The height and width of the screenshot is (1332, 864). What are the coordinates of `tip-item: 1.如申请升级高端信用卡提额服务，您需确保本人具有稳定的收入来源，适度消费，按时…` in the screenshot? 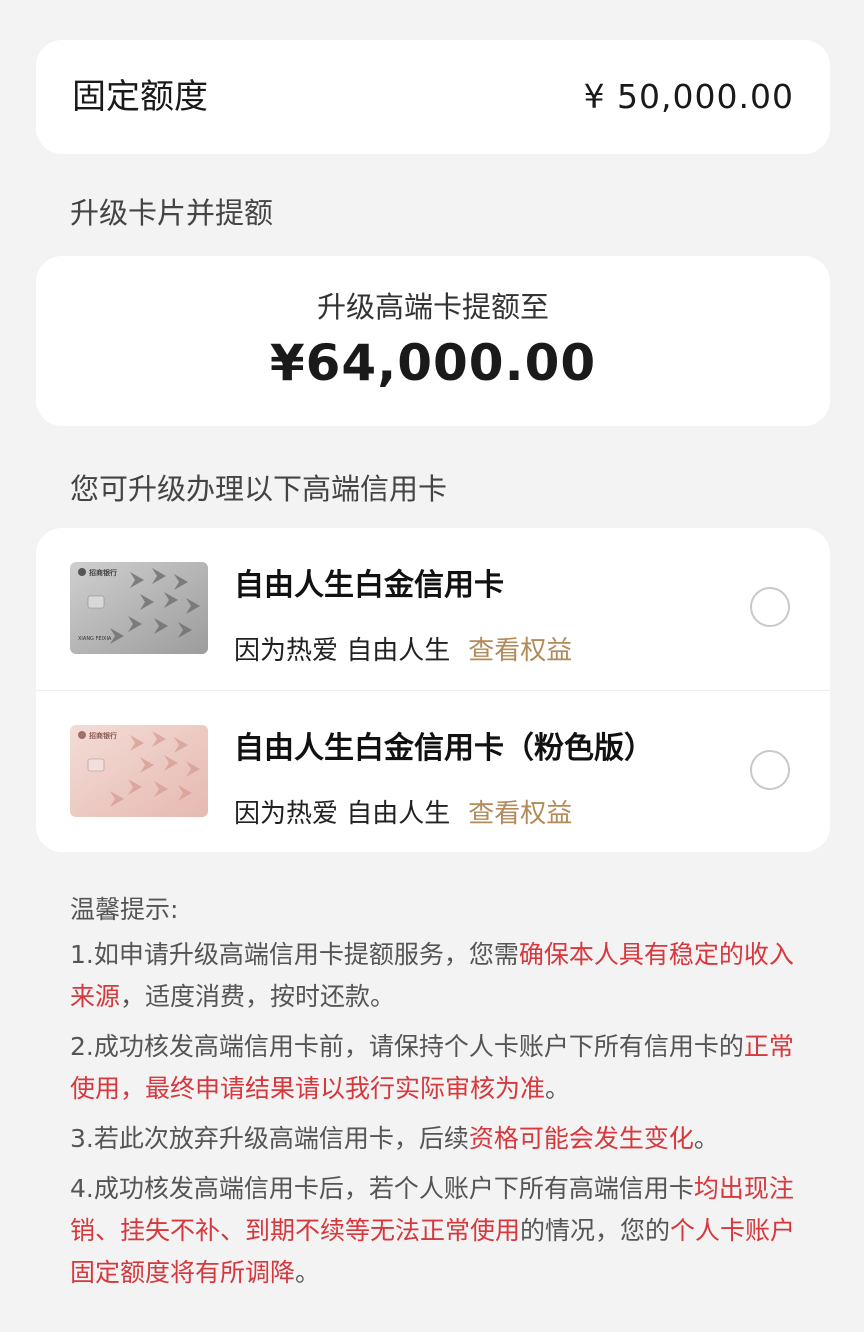 It's located at (435, 976).